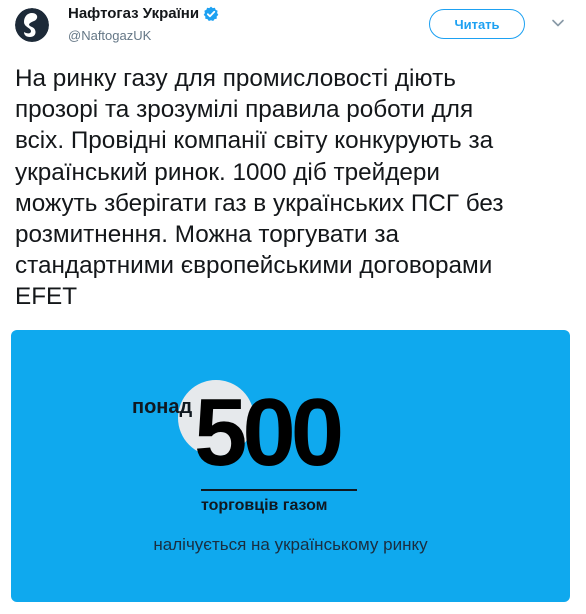 The width and height of the screenshot is (586, 614). What do you see at coordinates (269, 432) in the screenshot?
I see `card-big-number: 500` at bounding box center [269, 432].